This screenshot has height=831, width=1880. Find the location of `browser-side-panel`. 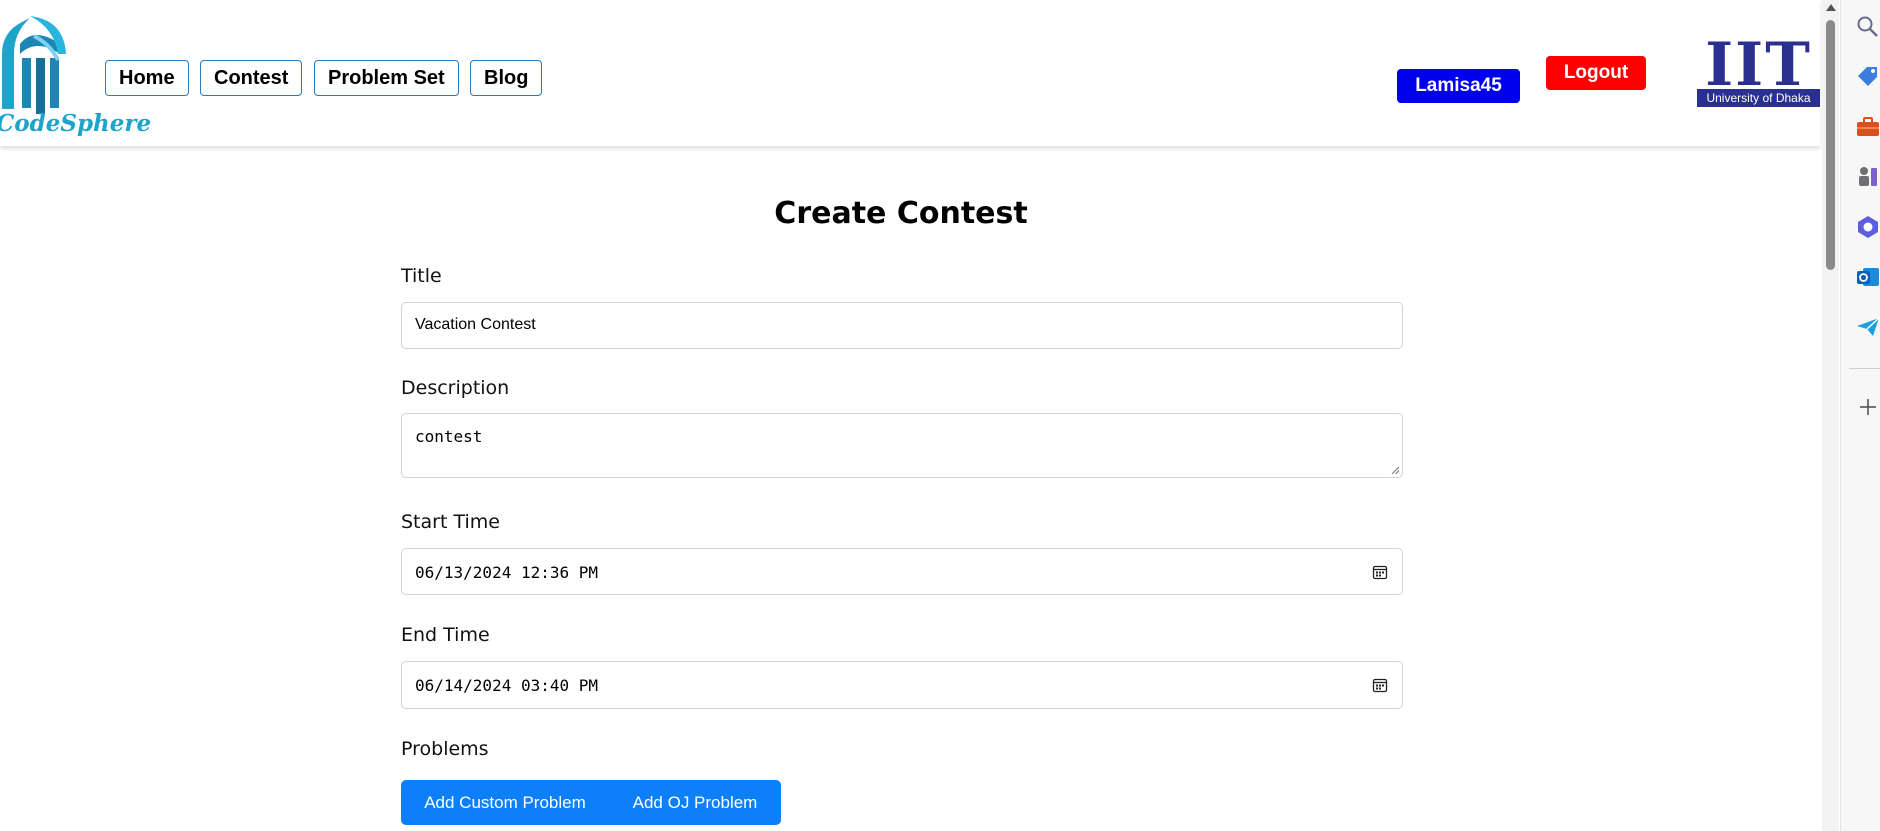

browser-side-panel is located at coordinates (1860, 415).